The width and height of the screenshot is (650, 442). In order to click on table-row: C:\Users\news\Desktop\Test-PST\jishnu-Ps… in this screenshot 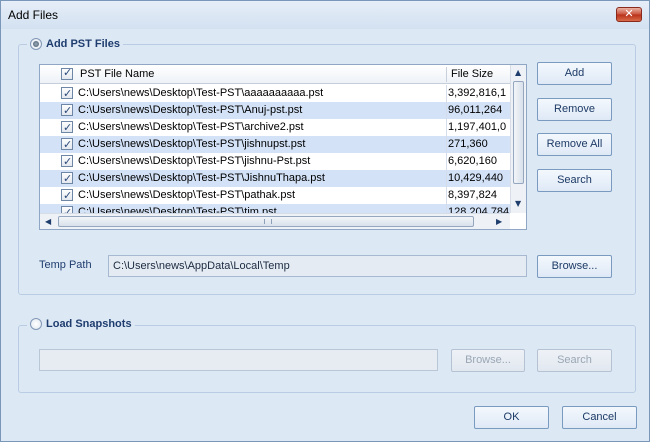, I will do `click(275, 161)`.